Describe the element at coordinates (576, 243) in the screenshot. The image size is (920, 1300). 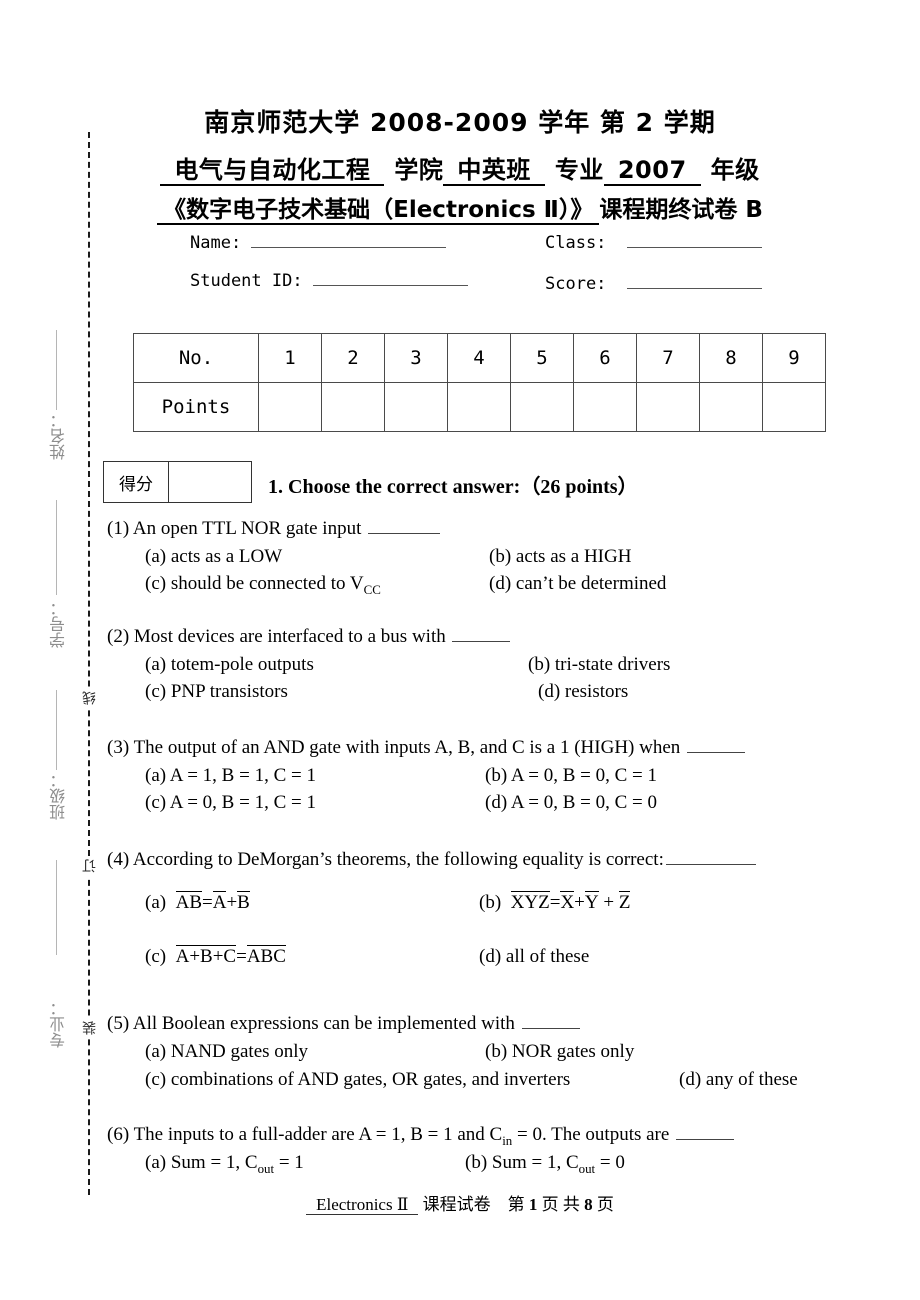
I see `class-label: Class:` at that location.